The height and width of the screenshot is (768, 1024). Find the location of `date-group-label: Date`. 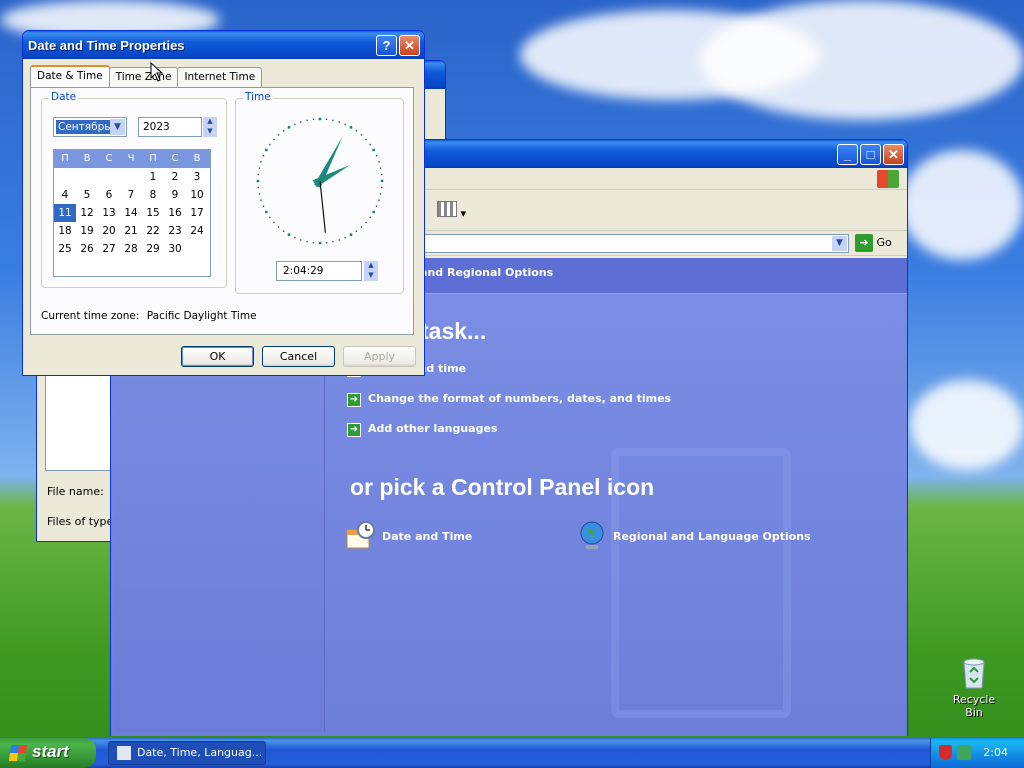

date-group-label: Date is located at coordinates (64, 97).